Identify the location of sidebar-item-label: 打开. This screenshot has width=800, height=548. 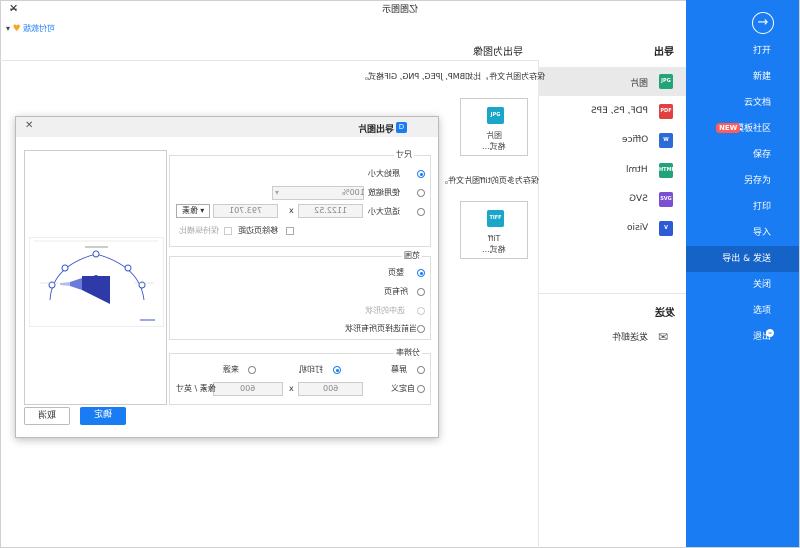
(761, 51).